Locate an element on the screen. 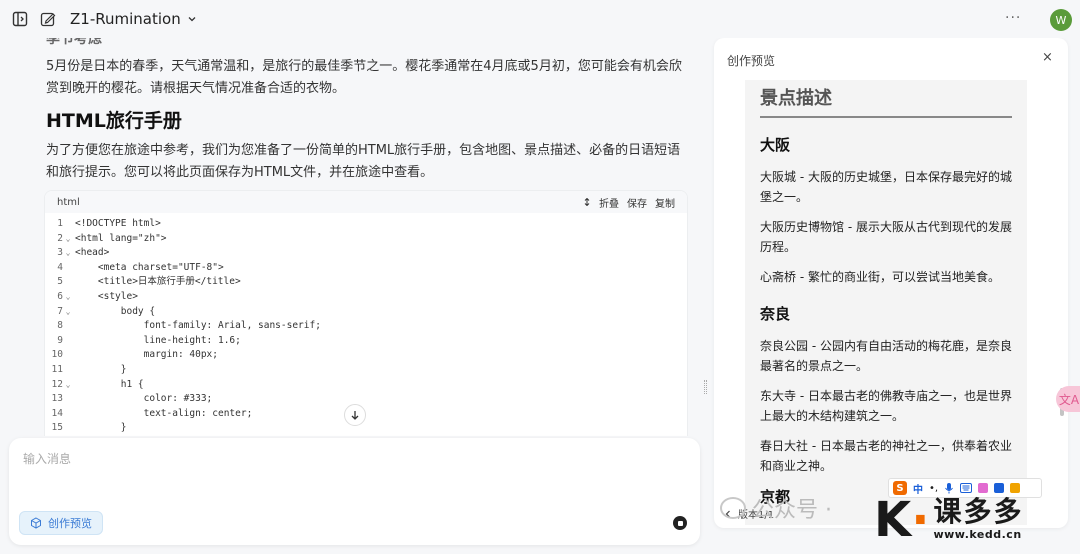  doc-attraction-item: 大阪历史博物馆 - 展示大阪从古代到现代的发展历程。 is located at coordinates (886, 237).